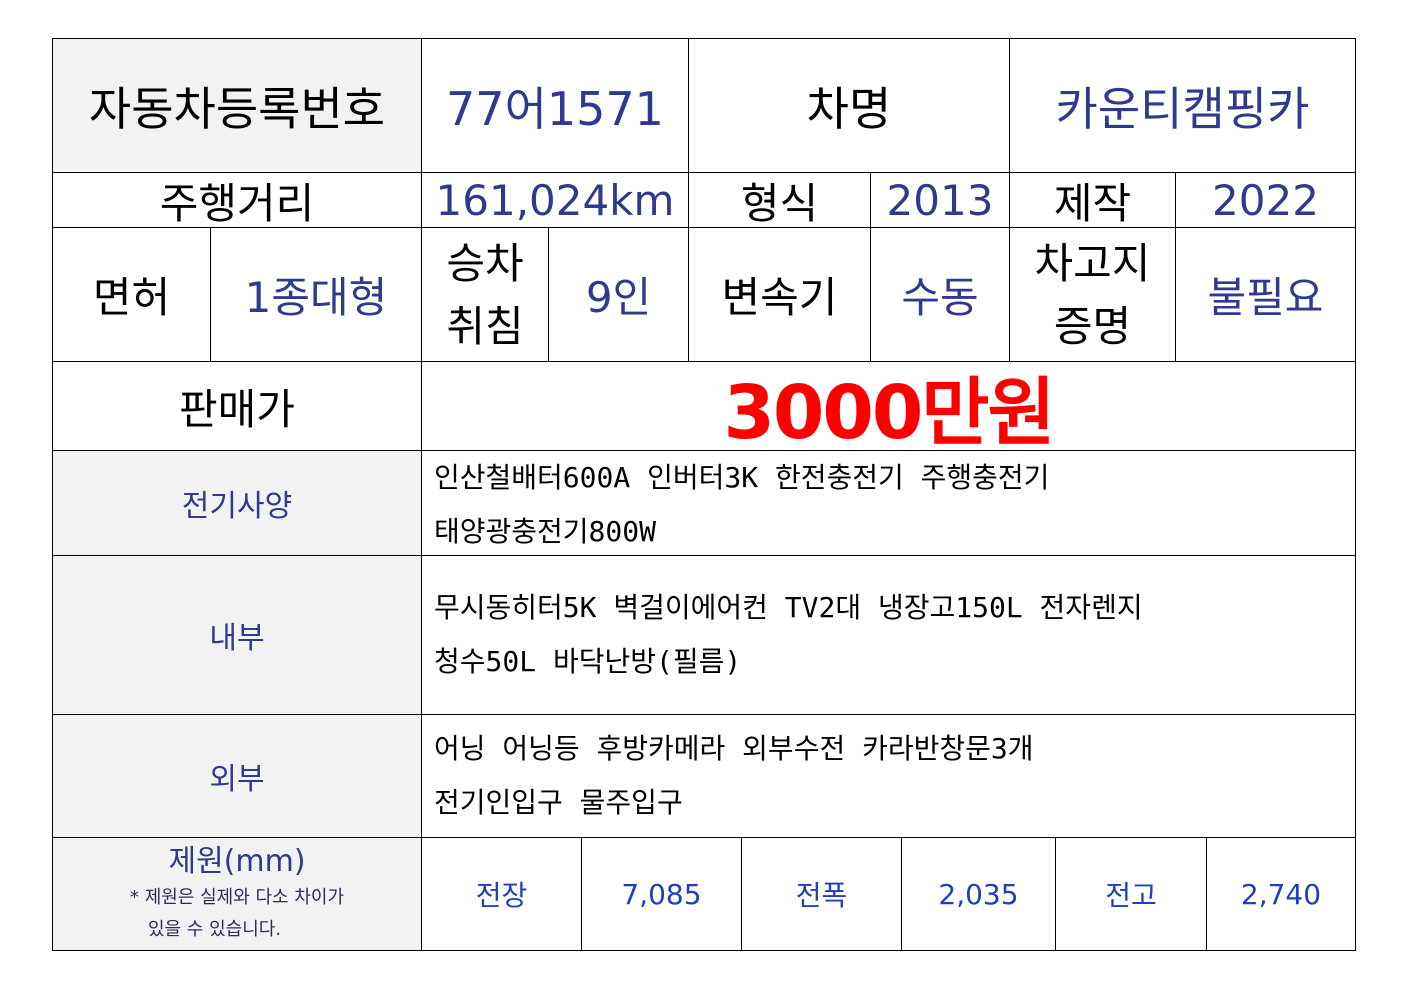  What do you see at coordinates (237, 200) in the screenshot?
I see `mileage-label: 주행거리` at bounding box center [237, 200].